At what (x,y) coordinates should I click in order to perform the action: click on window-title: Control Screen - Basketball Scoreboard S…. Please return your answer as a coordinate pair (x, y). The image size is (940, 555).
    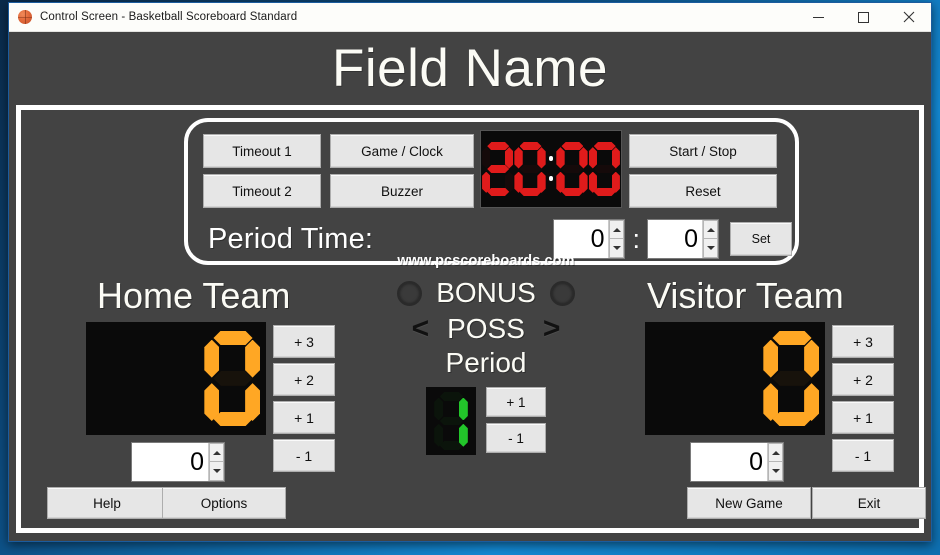
    Looking at the image, I should click on (169, 17).